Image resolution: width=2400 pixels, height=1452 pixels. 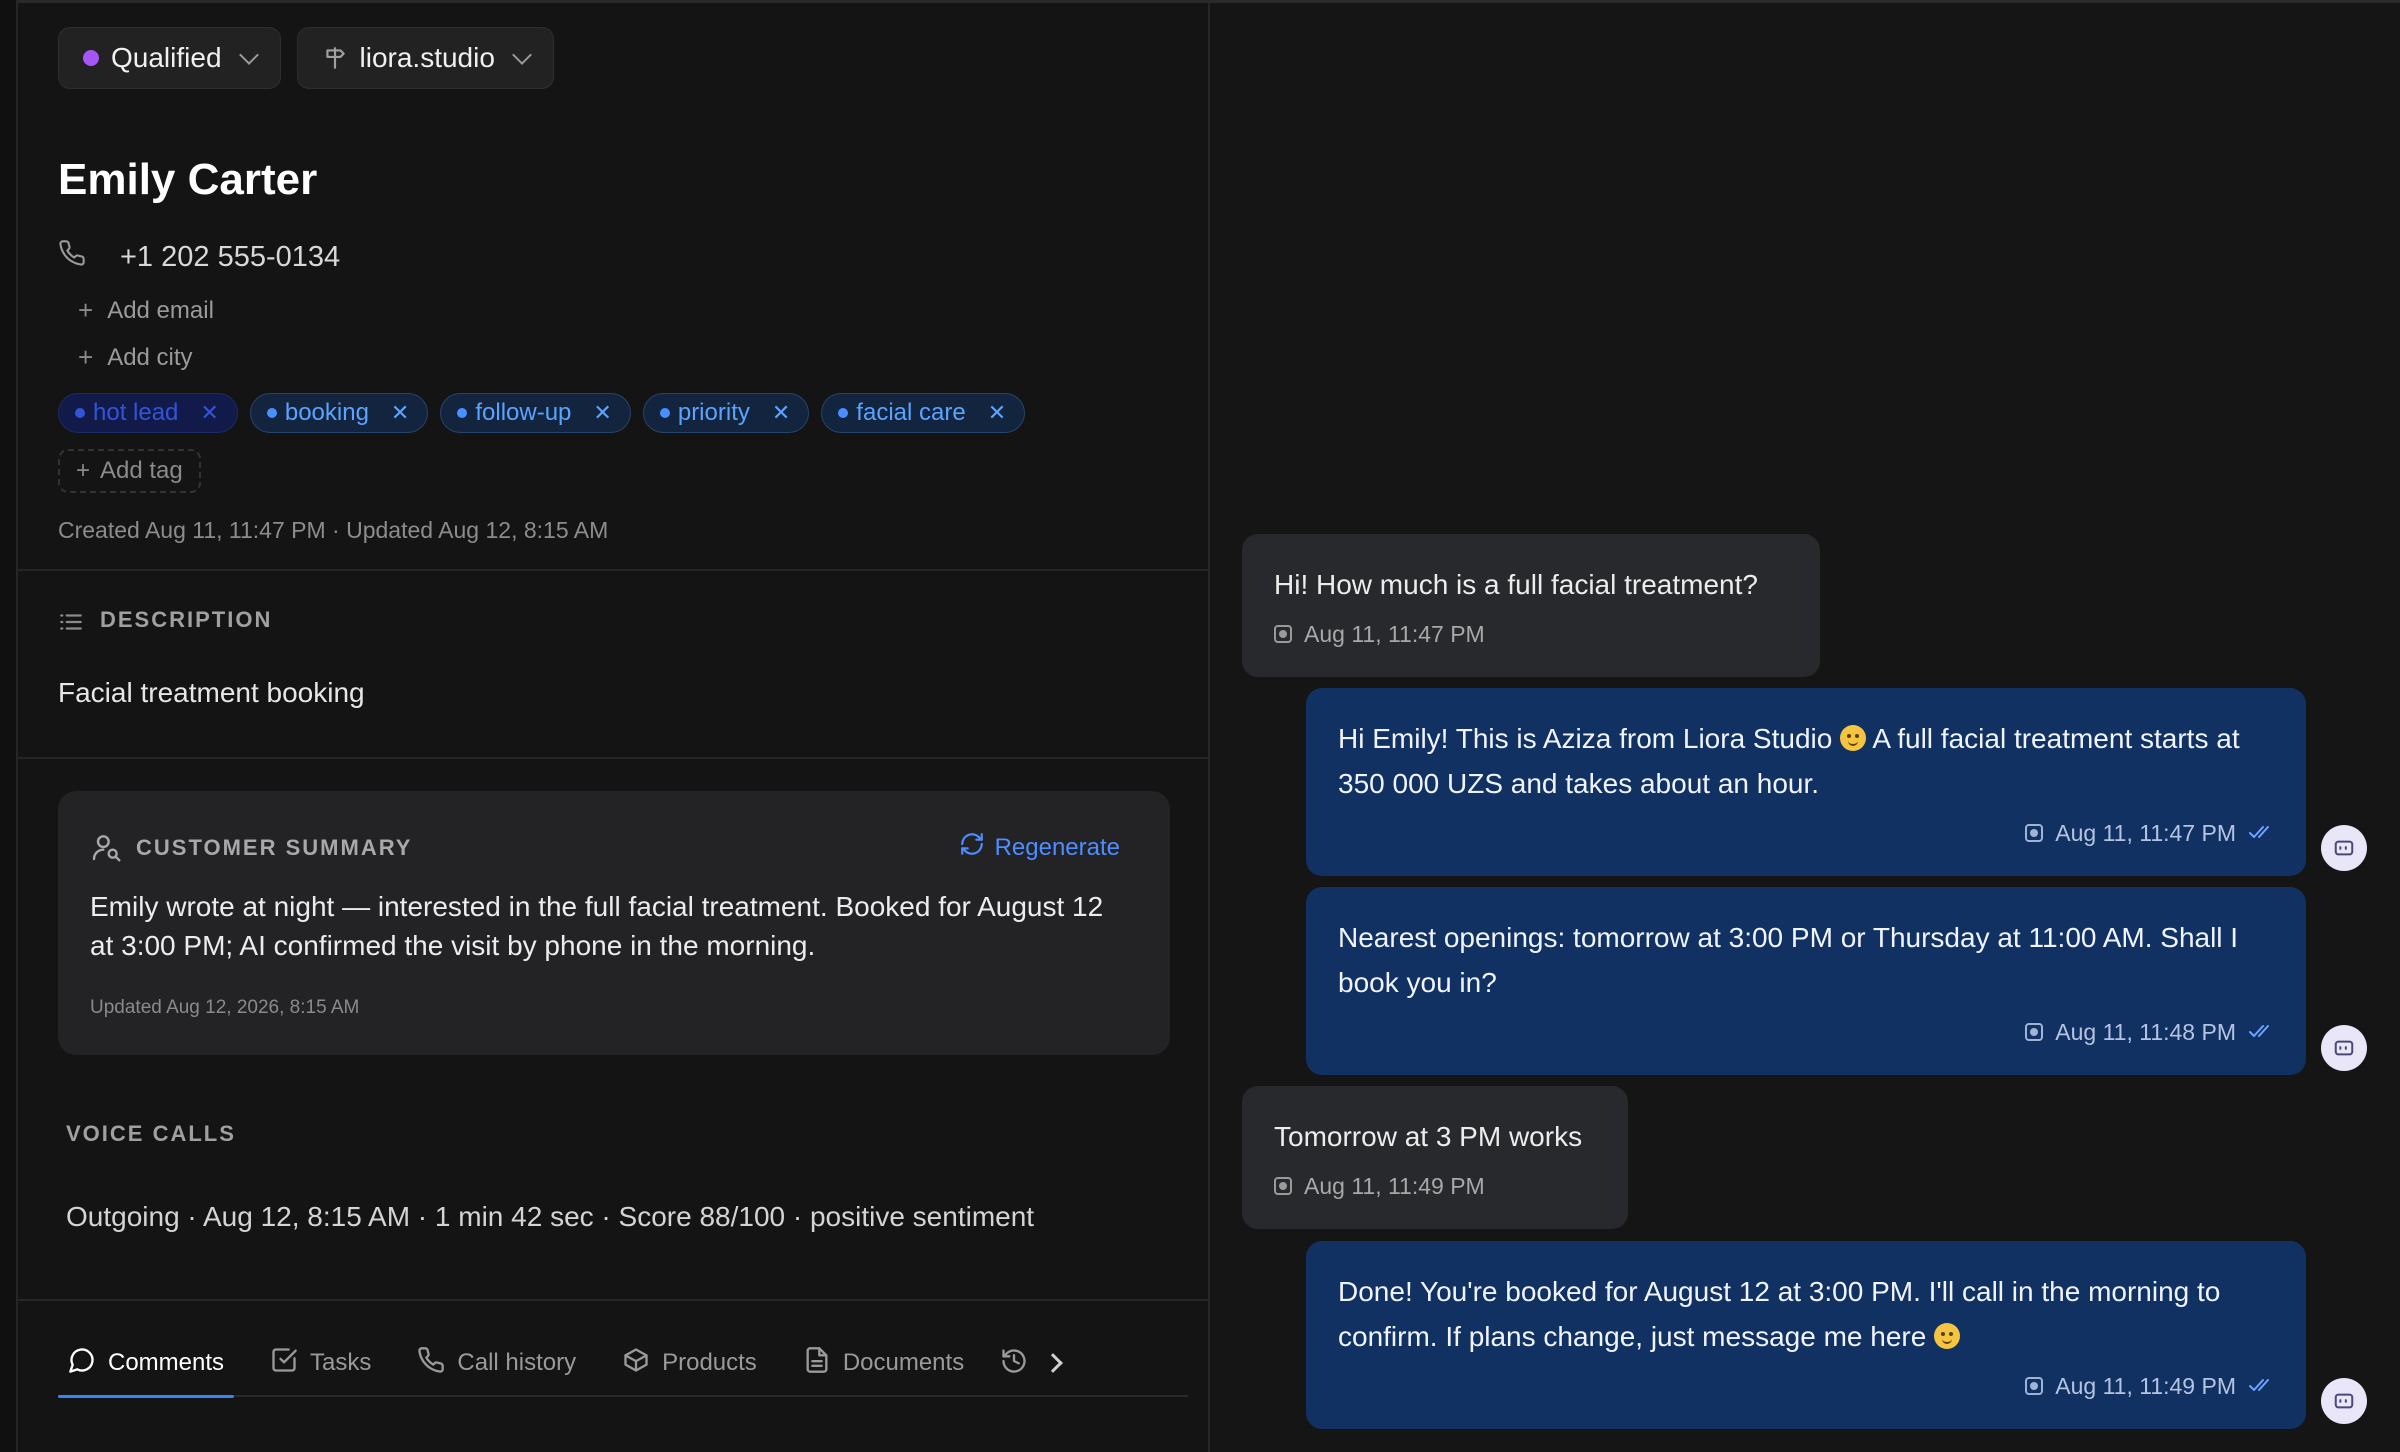 I want to click on description-text: Facial treatment booking, so click(x=211, y=693).